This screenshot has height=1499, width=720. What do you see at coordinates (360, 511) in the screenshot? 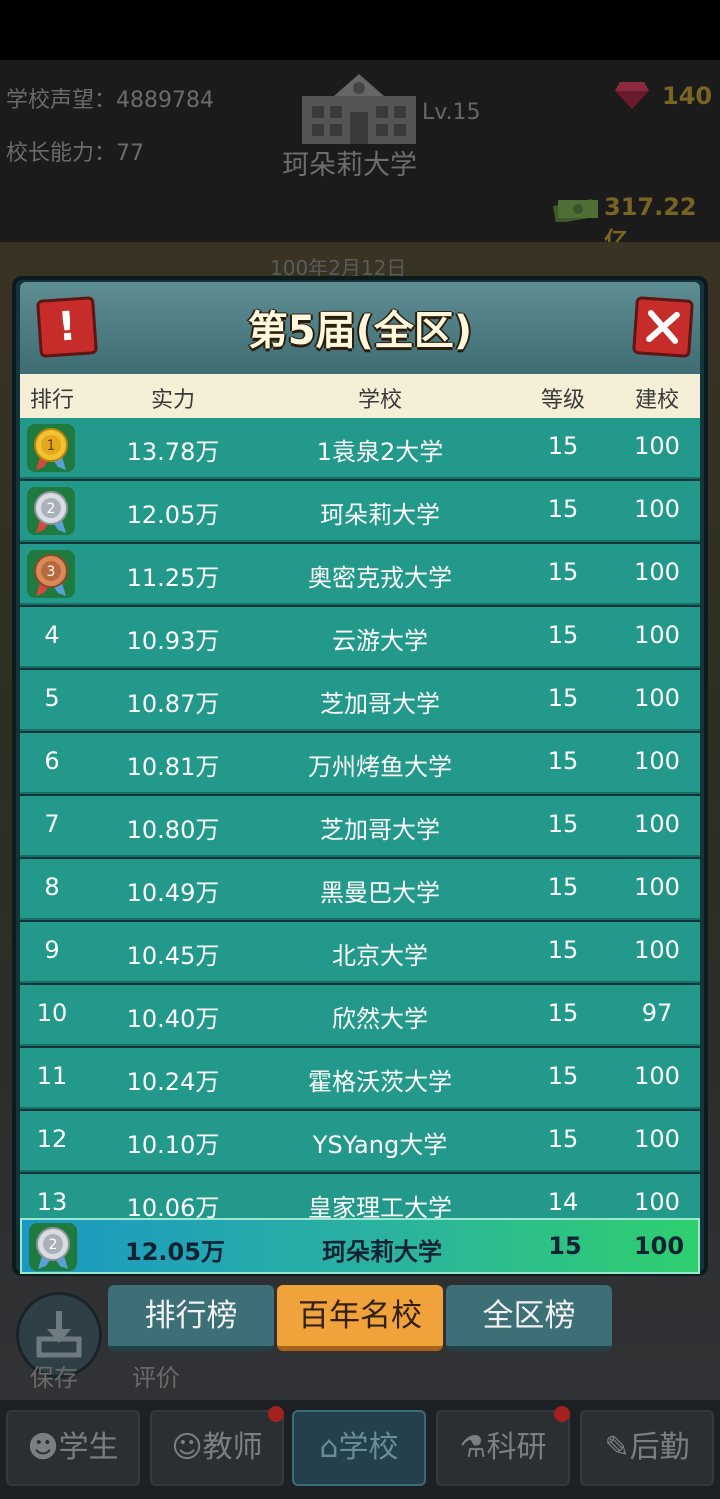
I see `table-row: 2 12.05万 珂朵莉大学 15 100` at bounding box center [360, 511].